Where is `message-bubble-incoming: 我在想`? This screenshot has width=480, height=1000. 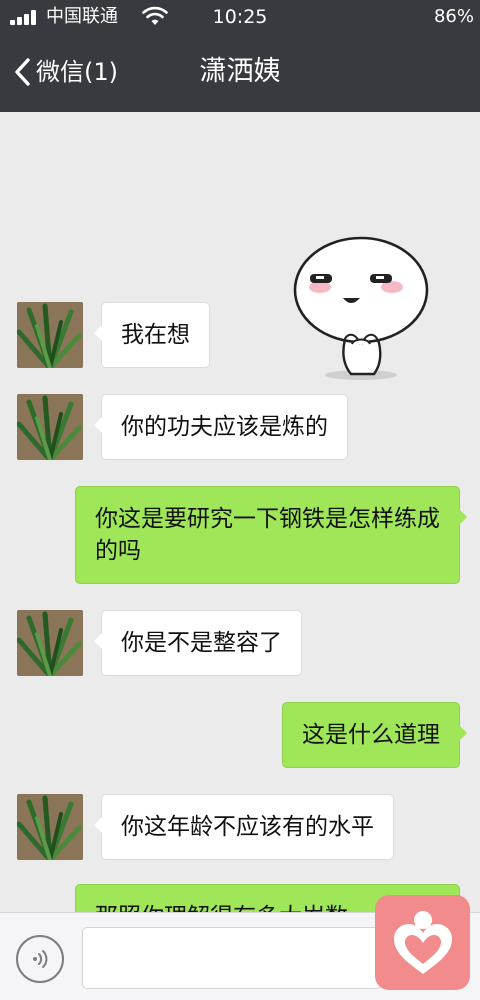 message-bubble-incoming: 我在想 is located at coordinates (152, 335).